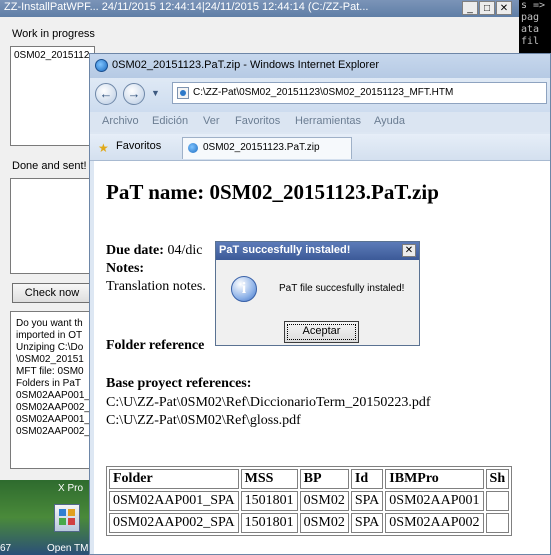 Image resolution: width=551 pixels, height=555 pixels. Describe the element at coordinates (203, 420) in the screenshot. I see `base-reference-item: C:\U\ZZ-Pat\0SM02\Ref\gloss.pdf` at that location.